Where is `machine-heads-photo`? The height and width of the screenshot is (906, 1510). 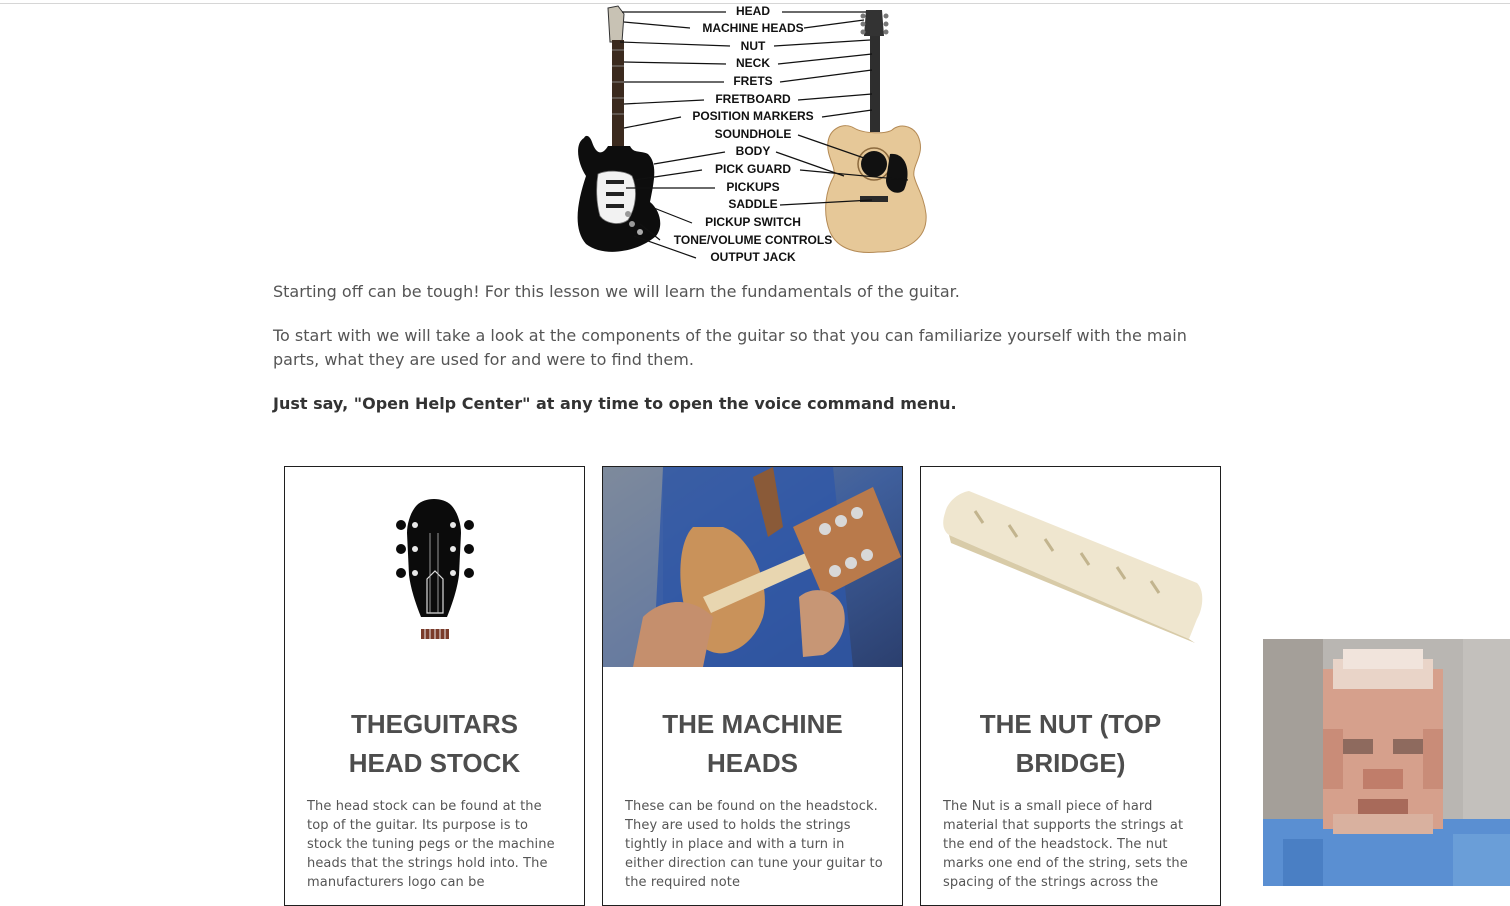 machine-heads-photo is located at coordinates (752, 567).